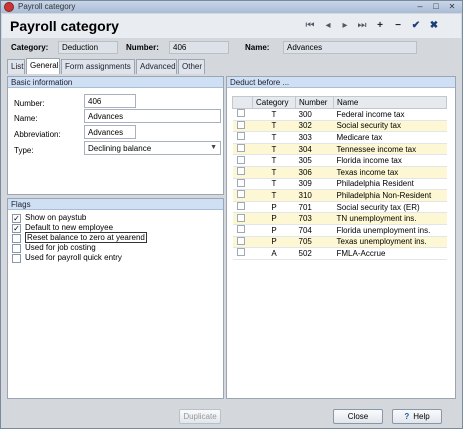  Describe the element at coordinates (242, 102) in the screenshot. I see `select-column-header` at that location.